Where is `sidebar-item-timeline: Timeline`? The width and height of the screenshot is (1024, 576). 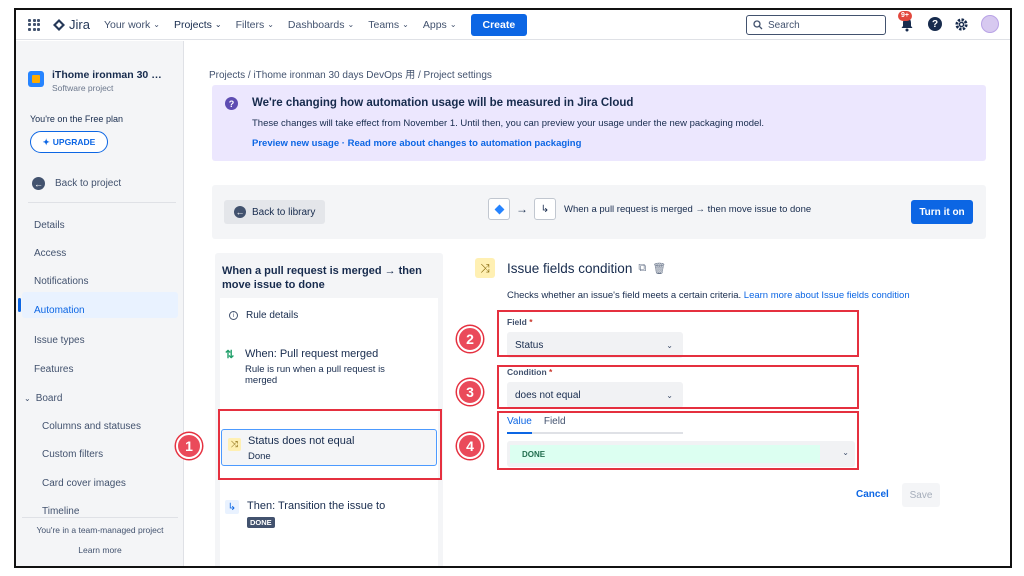 sidebar-item-timeline: Timeline is located at coordinates (60, 511).